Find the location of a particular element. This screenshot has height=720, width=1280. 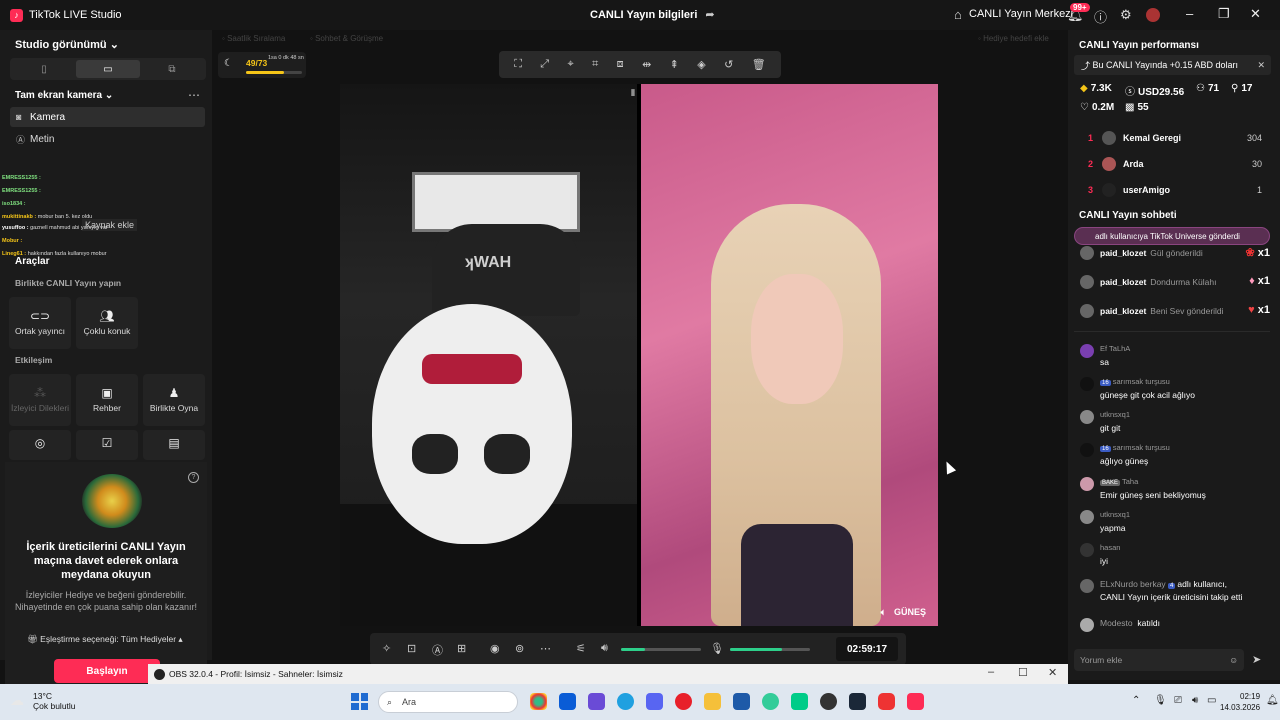

youtube-icon is located at coordinates (886, 701).